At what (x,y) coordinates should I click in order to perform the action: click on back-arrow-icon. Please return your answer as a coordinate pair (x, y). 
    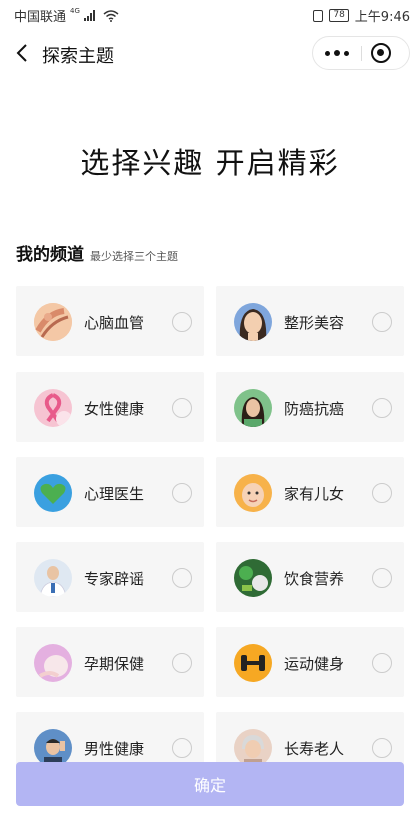
    Looking at the image, I should click on (23, 53).